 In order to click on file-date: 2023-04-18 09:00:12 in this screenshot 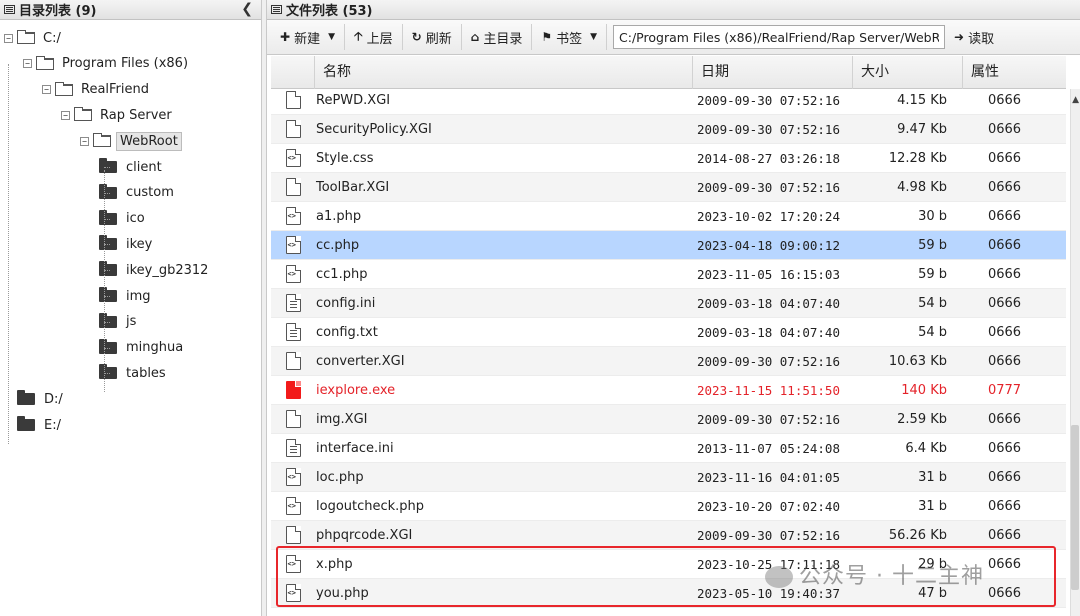, I will do `click(768, 245)`.